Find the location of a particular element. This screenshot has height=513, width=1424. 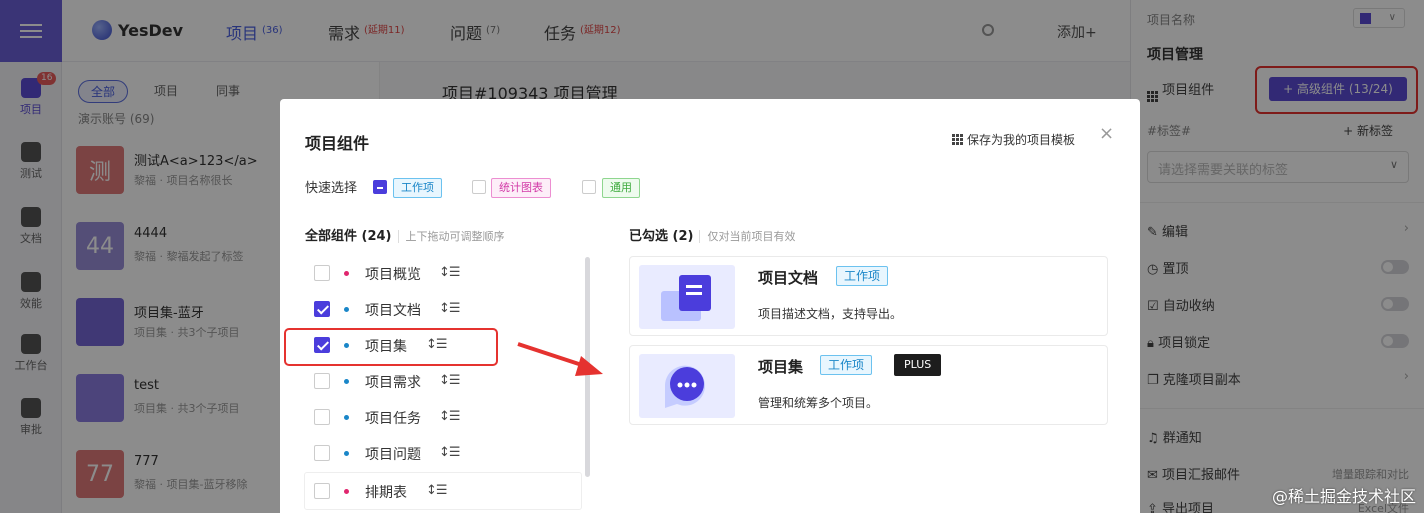

tag-stats: 统计图表 is located at coordinates (521, 188).